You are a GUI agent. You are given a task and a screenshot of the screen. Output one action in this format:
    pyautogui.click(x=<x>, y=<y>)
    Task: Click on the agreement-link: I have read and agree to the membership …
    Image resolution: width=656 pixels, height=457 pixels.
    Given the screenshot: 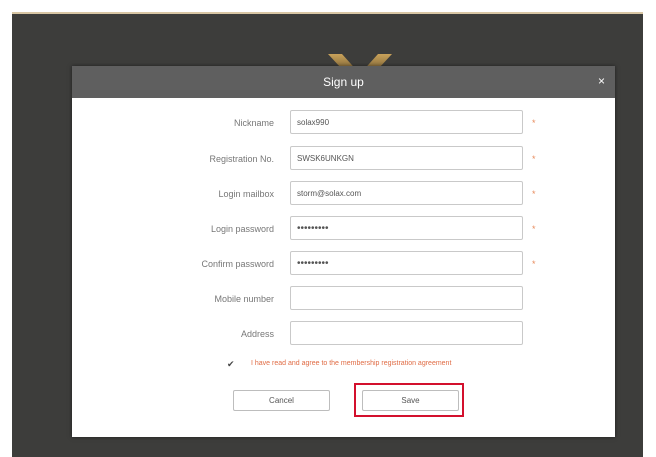 What is the action you would take?
    pyautogui.click(x=351, y=364)
    